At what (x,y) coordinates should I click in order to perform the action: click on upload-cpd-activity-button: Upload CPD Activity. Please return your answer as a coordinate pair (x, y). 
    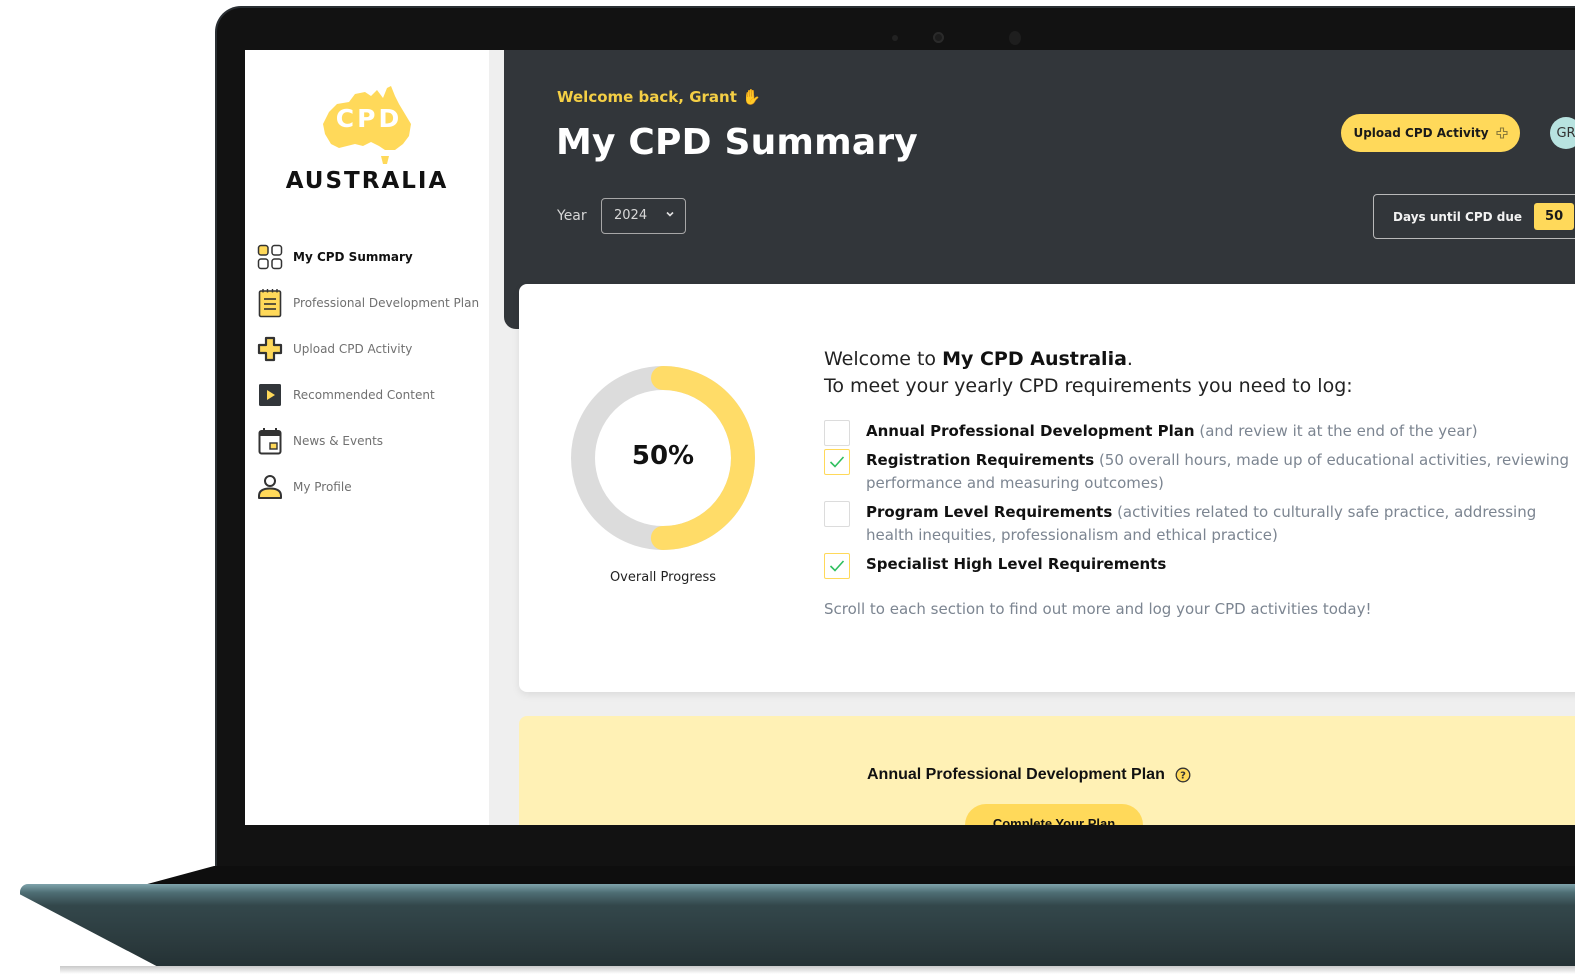
    Looking at the image, I should click on (1430, 133).